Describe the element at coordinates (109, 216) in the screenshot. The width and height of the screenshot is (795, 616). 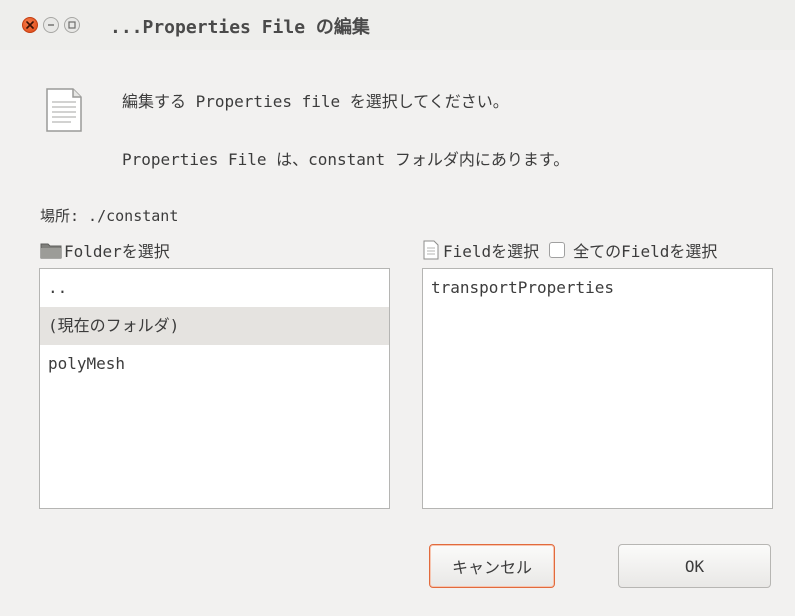
I see `current-location: 場所: ./constant` at that location.